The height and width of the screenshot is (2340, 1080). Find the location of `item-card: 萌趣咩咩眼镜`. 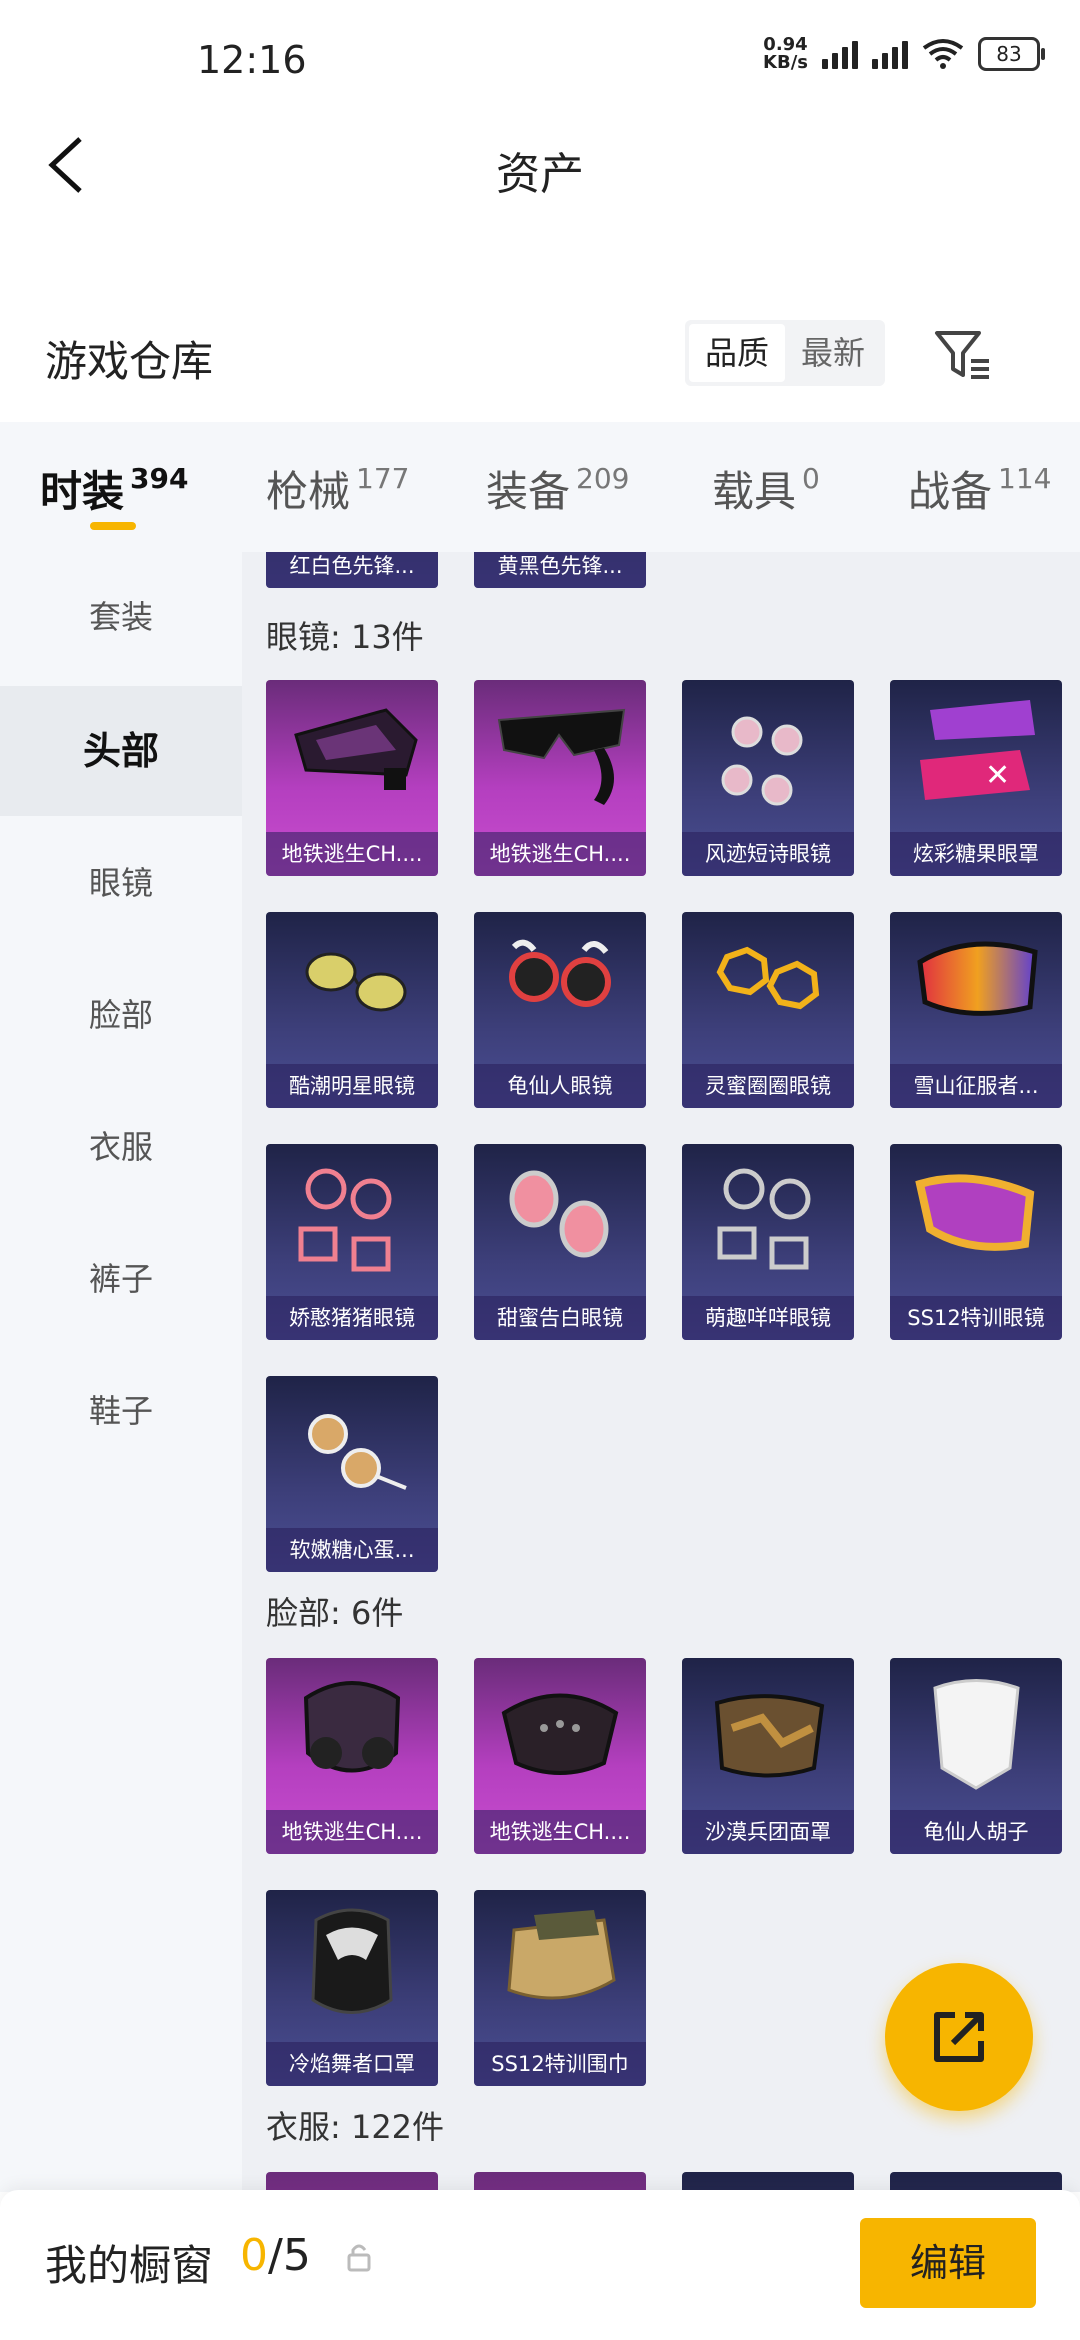

item-card: 萌趣咩咩眼镜 is located at coordinates (768, 1242).